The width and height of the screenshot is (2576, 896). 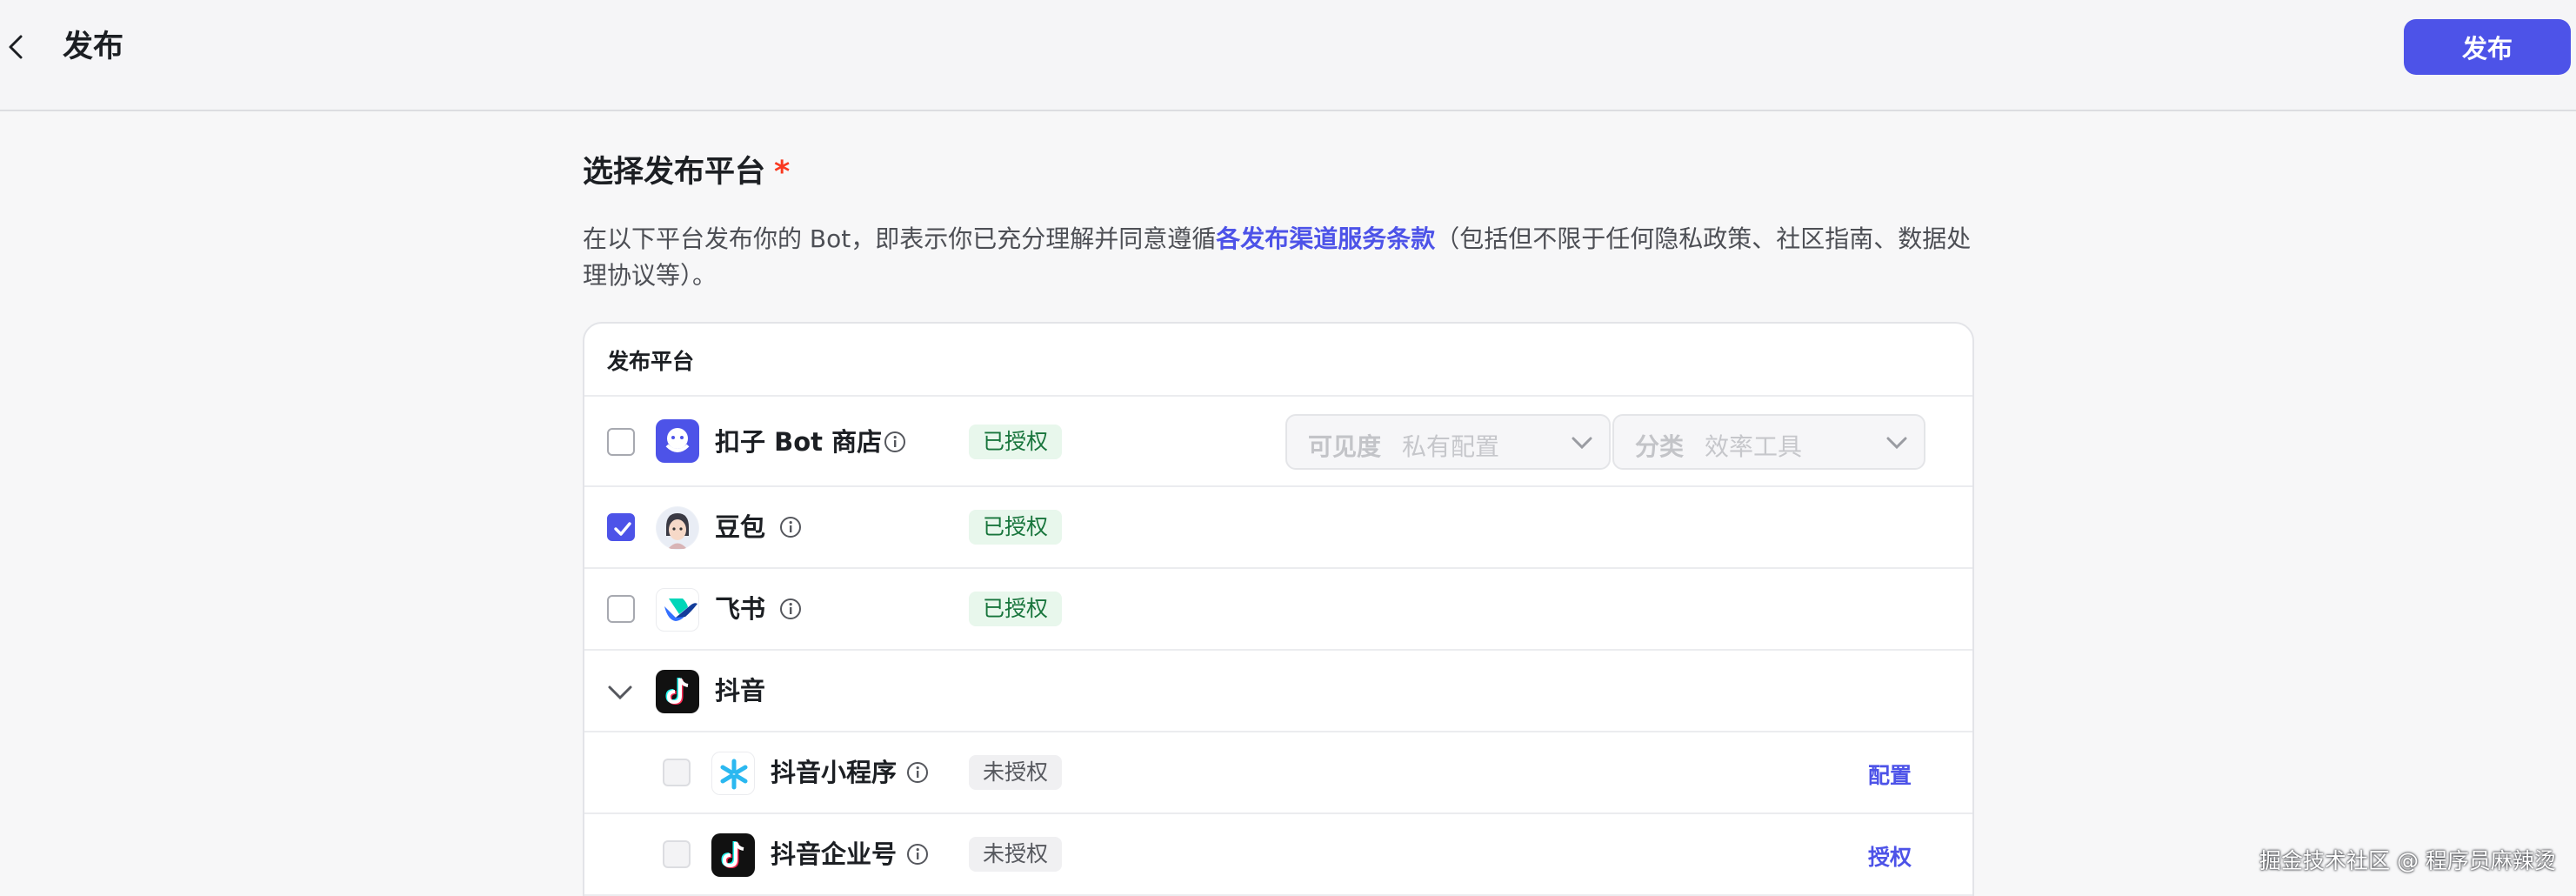 What do you see at coordinates (1278, 442) in the screenshot?
I see `platform-row-coze: 扣子 Bot 商店 已授权 可见度 私有配置 分类 效率工具` at bounding box center [1278, 442].